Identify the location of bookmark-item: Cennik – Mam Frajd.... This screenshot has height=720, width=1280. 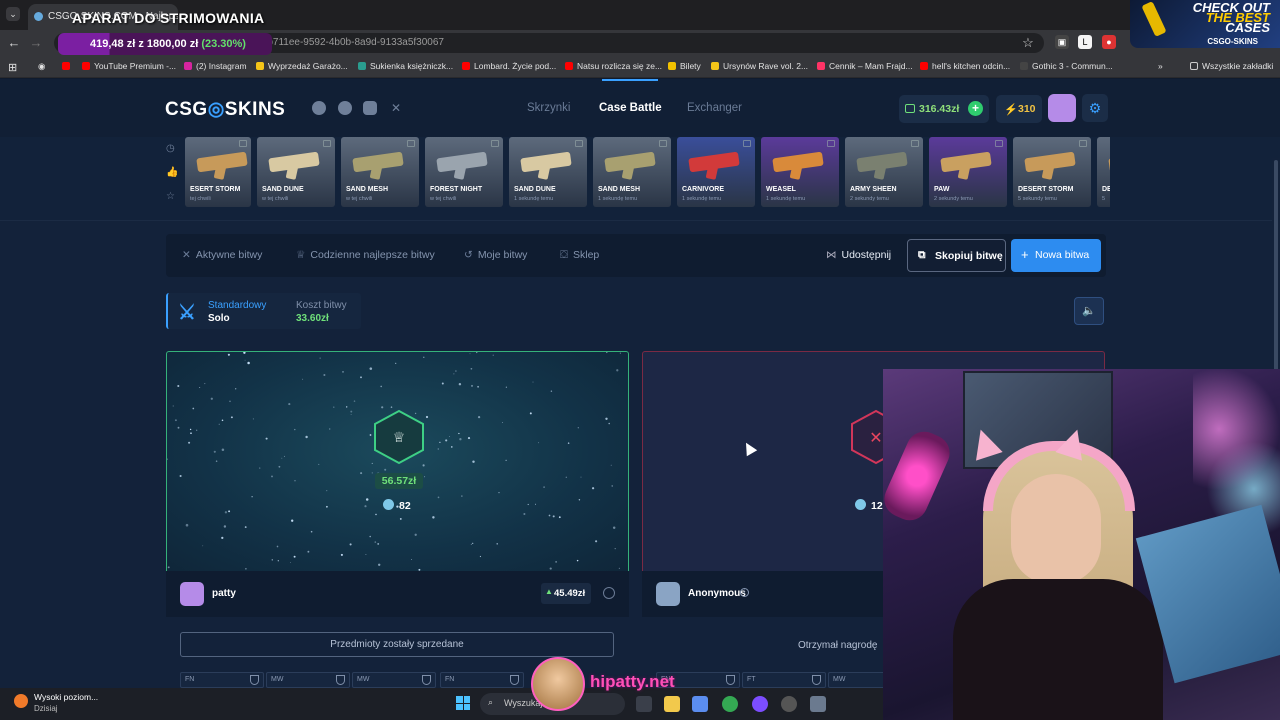
(865, 66).